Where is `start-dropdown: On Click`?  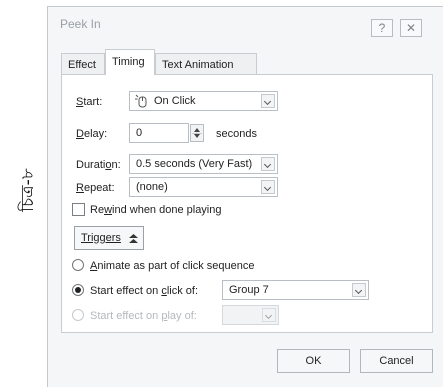 start-dropdown: On Click is located at coordinates (203, 101).